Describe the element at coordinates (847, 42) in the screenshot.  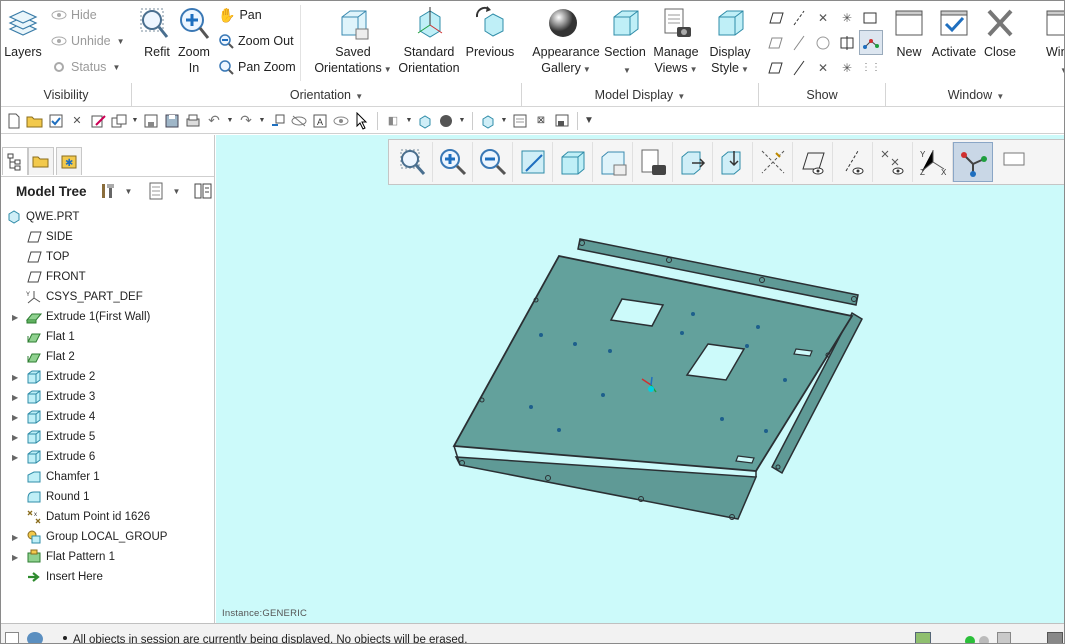
I see `csys-tag-icon` at that location.